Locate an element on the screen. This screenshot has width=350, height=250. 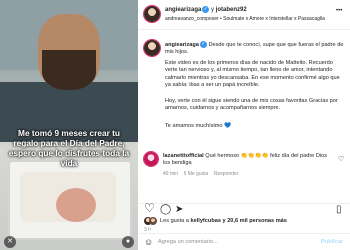
likes-suffix: y 20,6 mil personas más is located at coordinates (253, 221).